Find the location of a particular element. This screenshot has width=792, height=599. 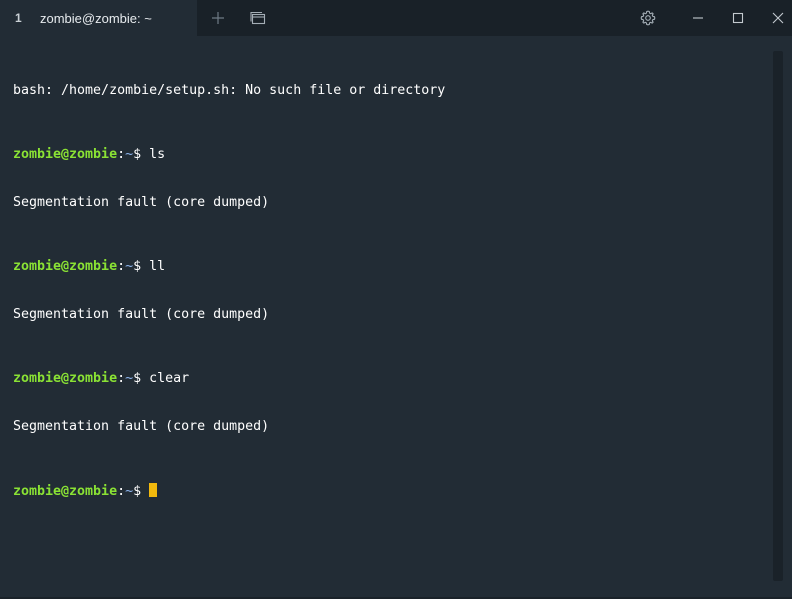

maximize-button is located at coordinates (738, 18).